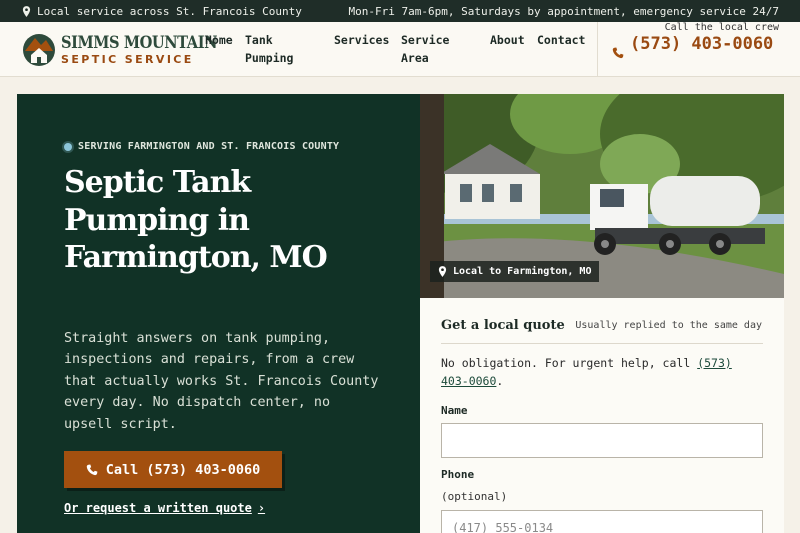 The width and height of the screenshot is (800, 533). Describe the element at coordinates (602, 343) in the screenshot. I see `divider` at that location.